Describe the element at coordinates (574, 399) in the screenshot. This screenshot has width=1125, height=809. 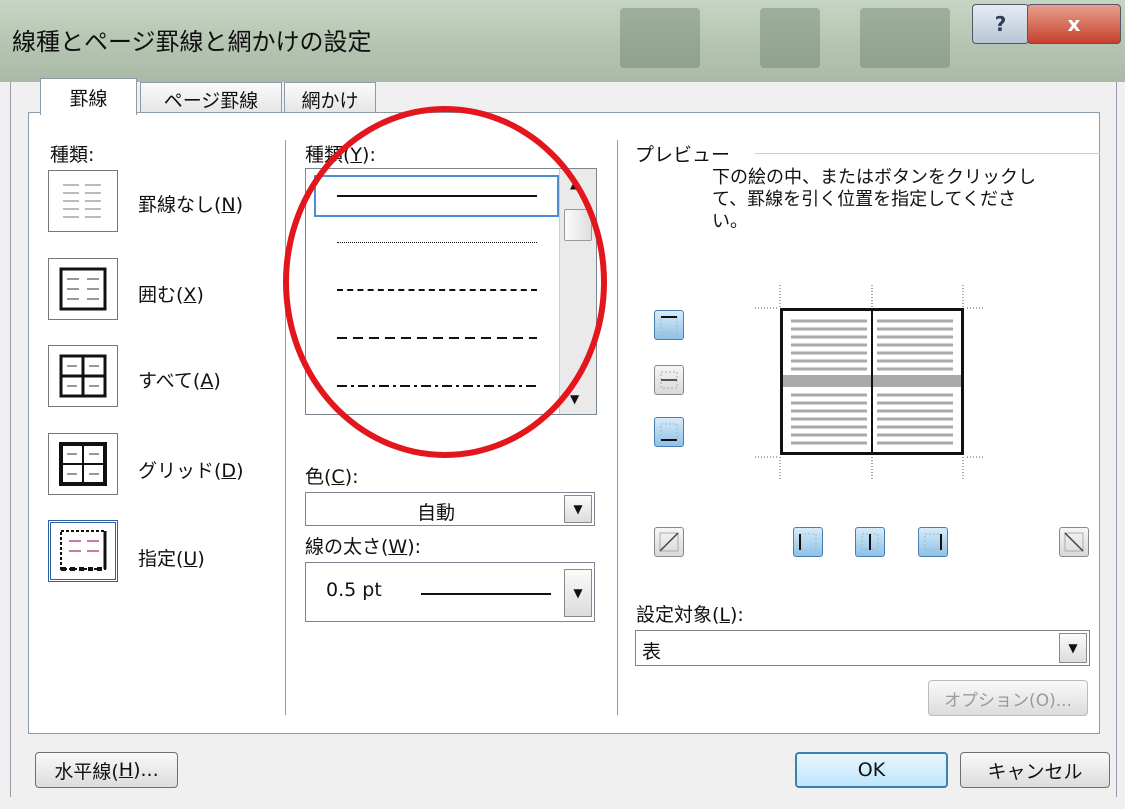
I see `scroll-down-icon: ▼` at that location.